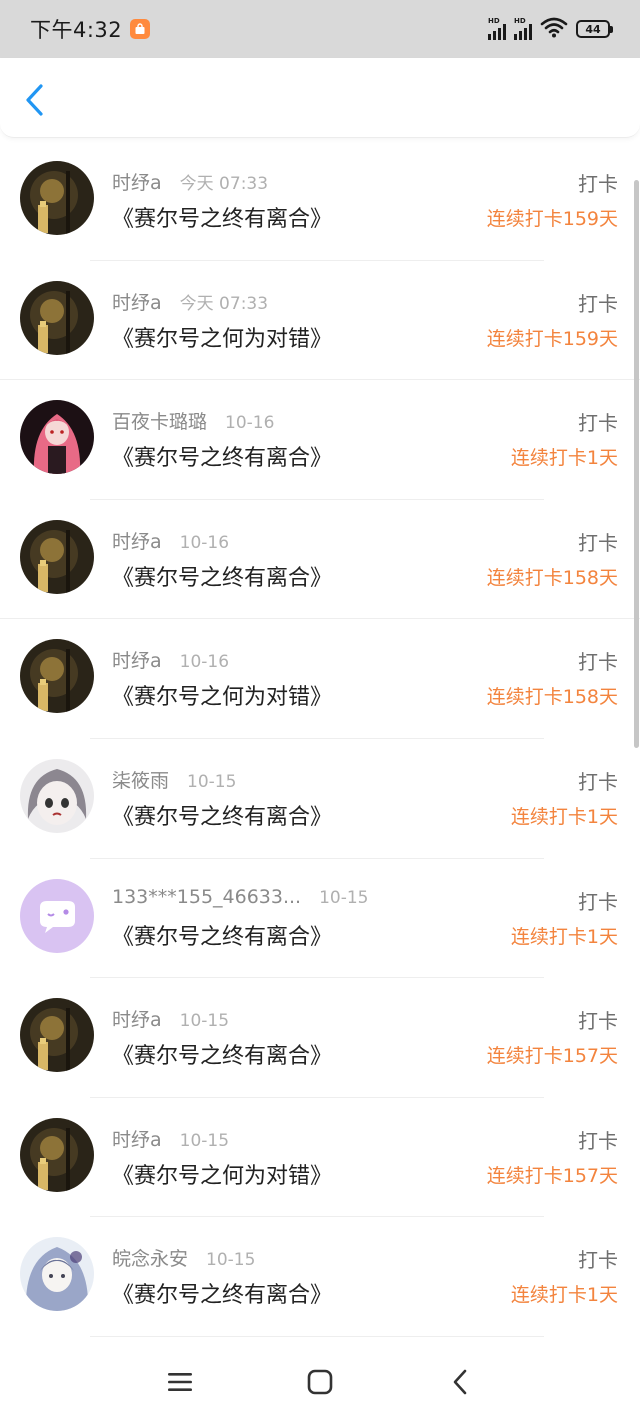 Image resolution: width=640 pixels, height=1423 pixels. I want to click on list-item: 柒筱雨 10-15 《赛尔号之终有离合》 打卡连续打卡1天, so click(320, 799).